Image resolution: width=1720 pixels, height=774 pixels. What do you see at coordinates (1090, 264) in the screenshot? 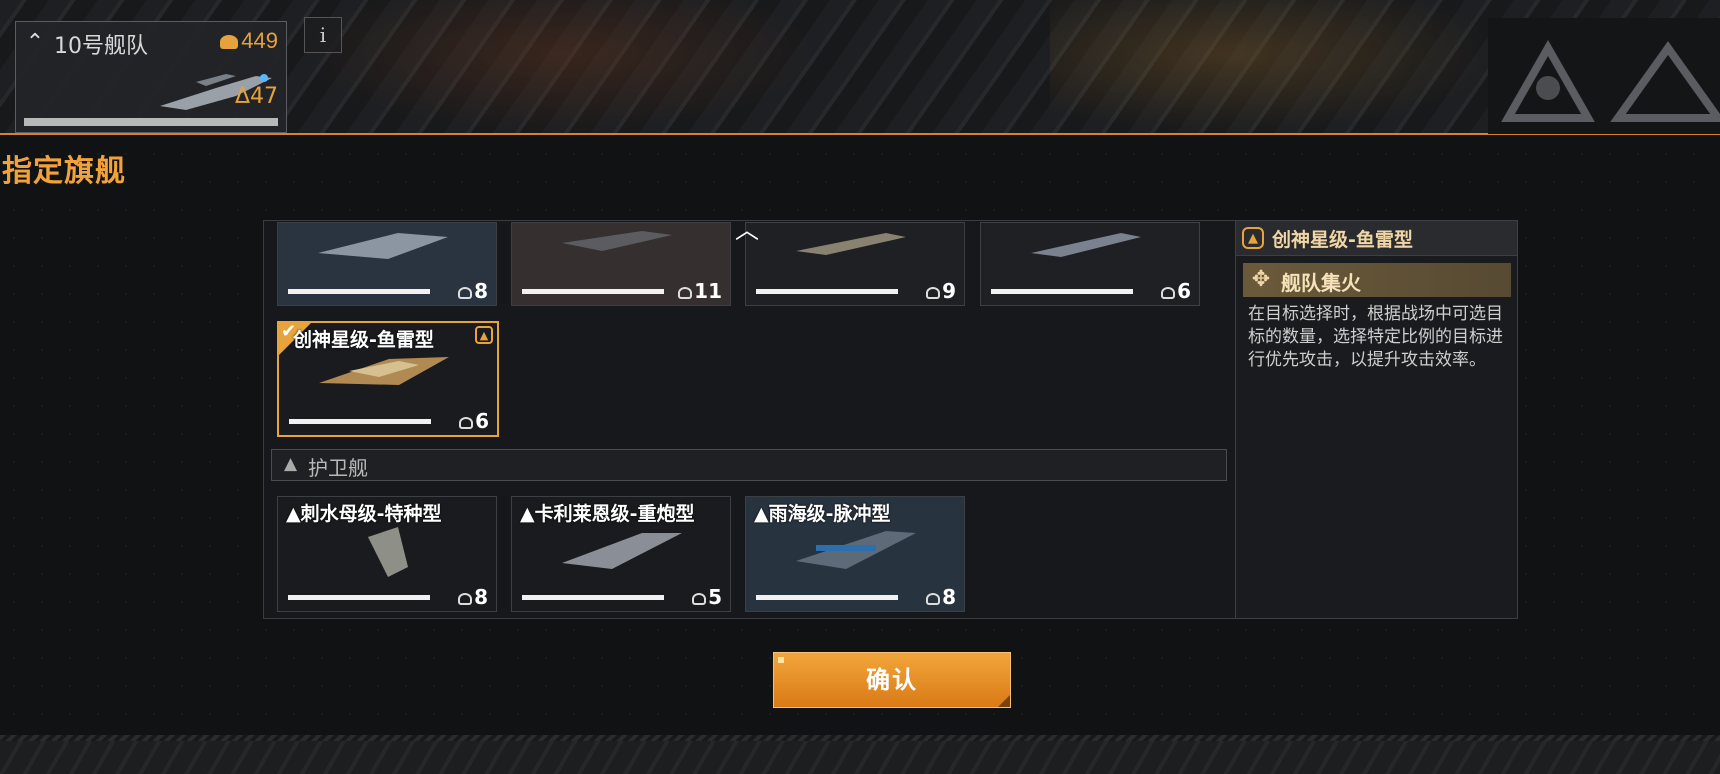
I see `ship-card: 6` at bounding box center [1090, 264].